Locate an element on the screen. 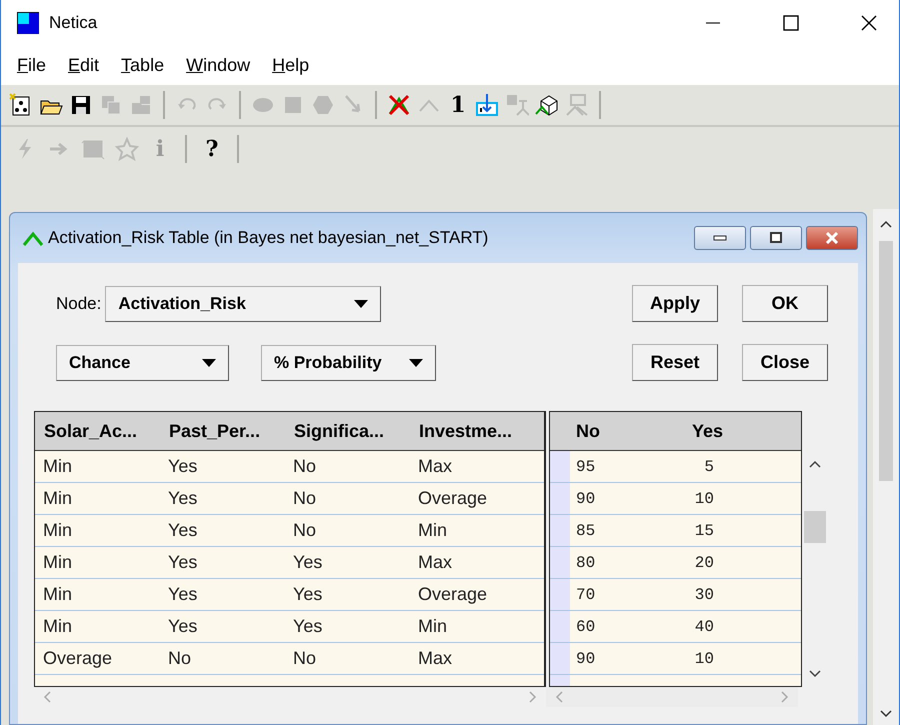 Image resolution: width=900 pixels, height=725 pixels. table-cell: 30 is located at coordinates (665, 595).